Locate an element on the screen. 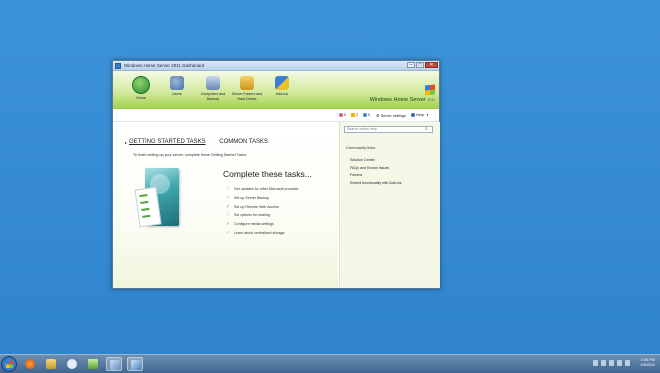  maximize-button: □ is located at coordinates (420, 65).